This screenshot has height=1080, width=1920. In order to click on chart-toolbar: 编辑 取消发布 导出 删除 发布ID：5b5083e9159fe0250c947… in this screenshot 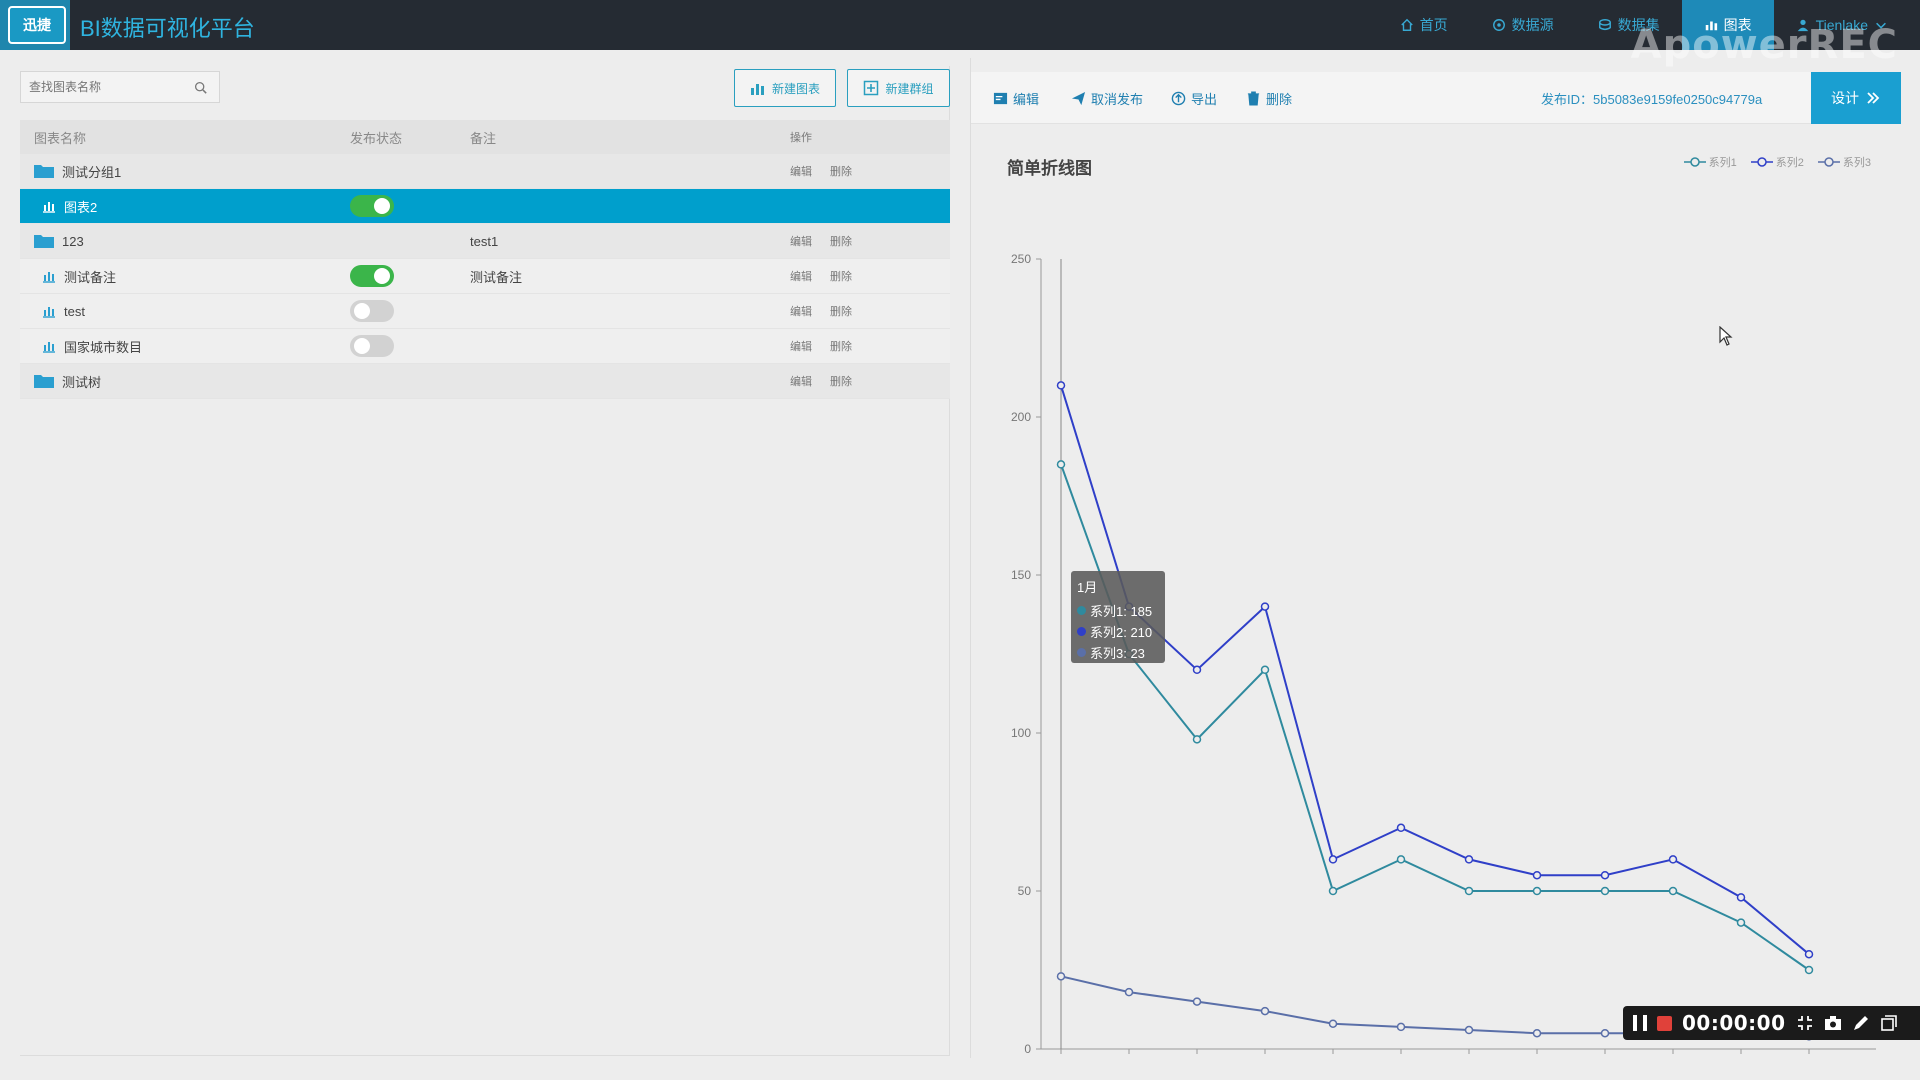, I will do `click(1436, 98)`.